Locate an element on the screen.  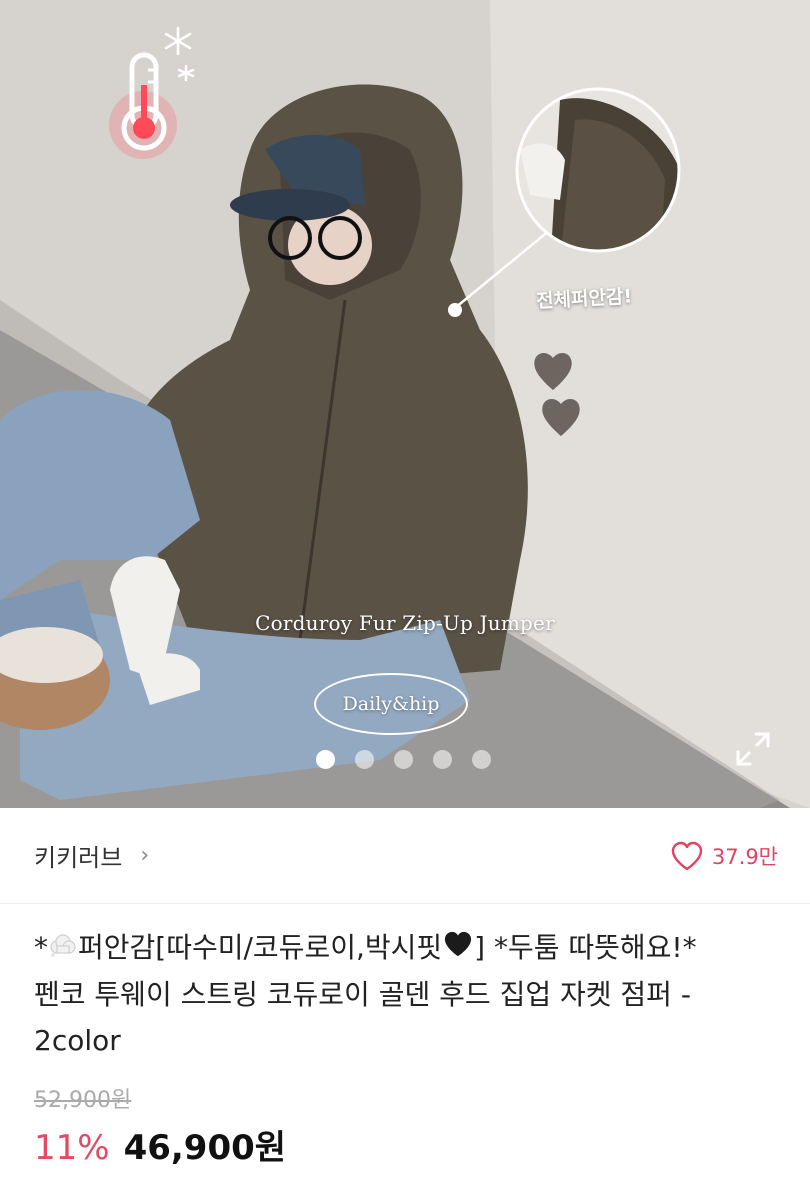
title-line1-end: ] *두툼 따뜻해요!* is located at coordinates (585, 947).